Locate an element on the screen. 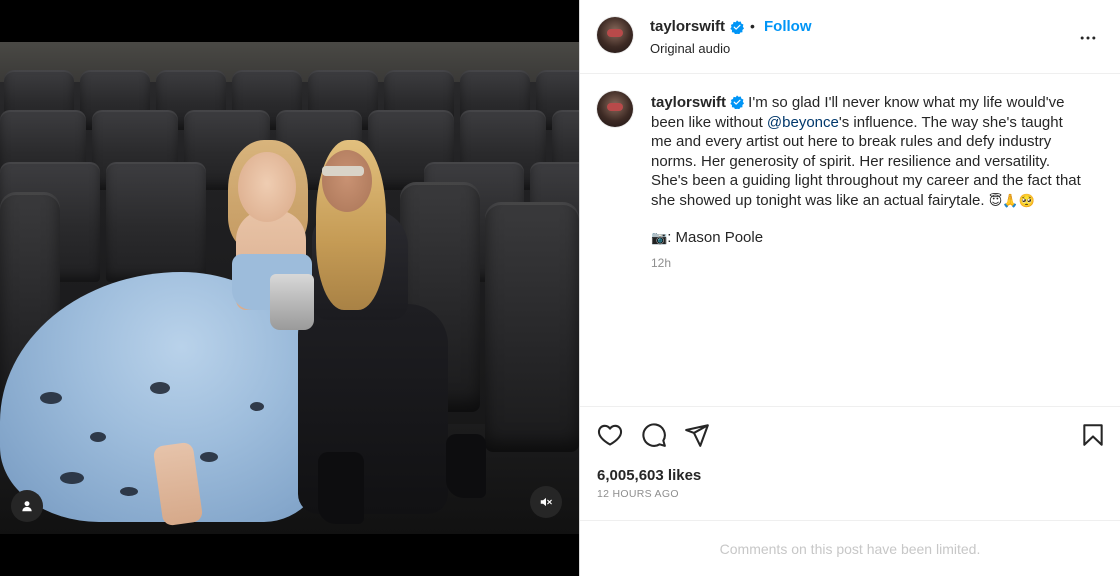 This screenshot has height=576, width=1120. more-options-button is located at coordinates (1088, 38).